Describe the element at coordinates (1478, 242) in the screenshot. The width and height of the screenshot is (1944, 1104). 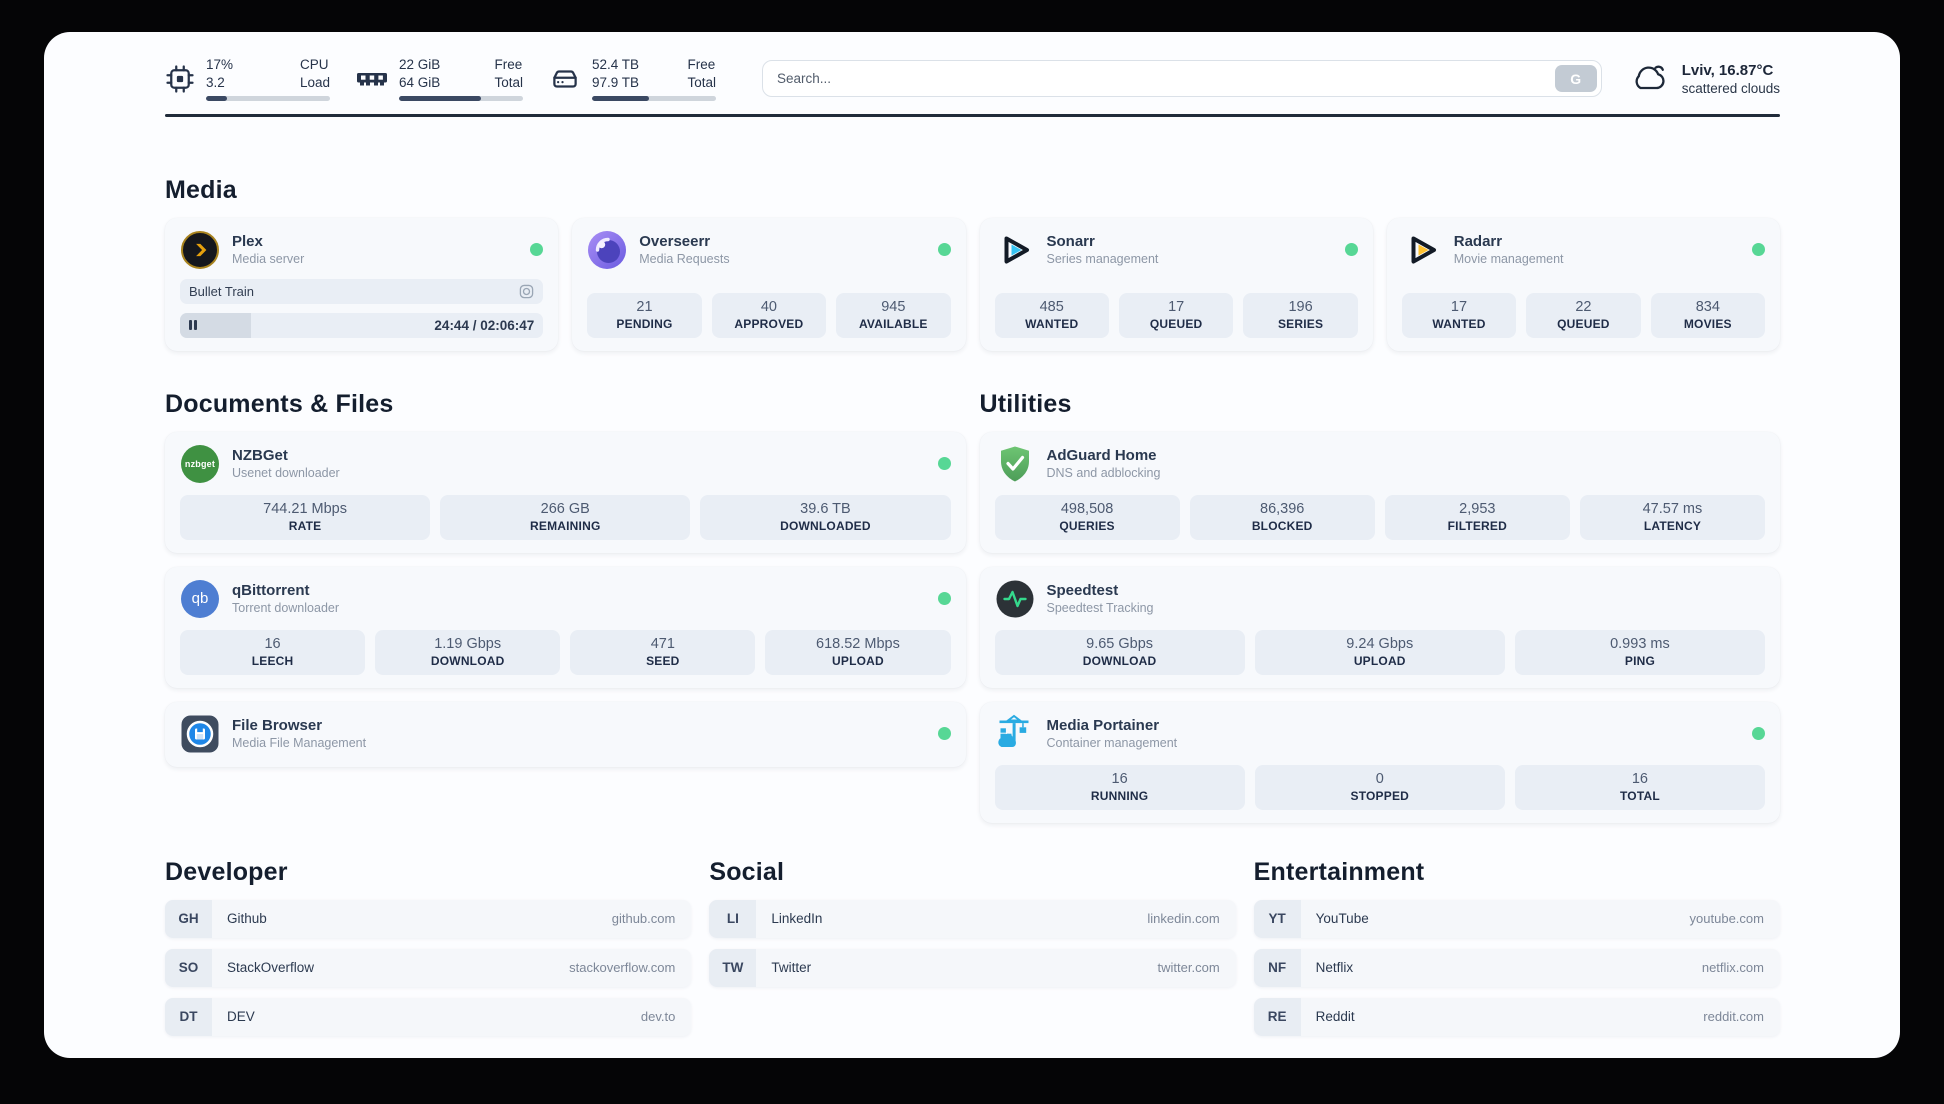
I see `app-title: Radarr` at that location.